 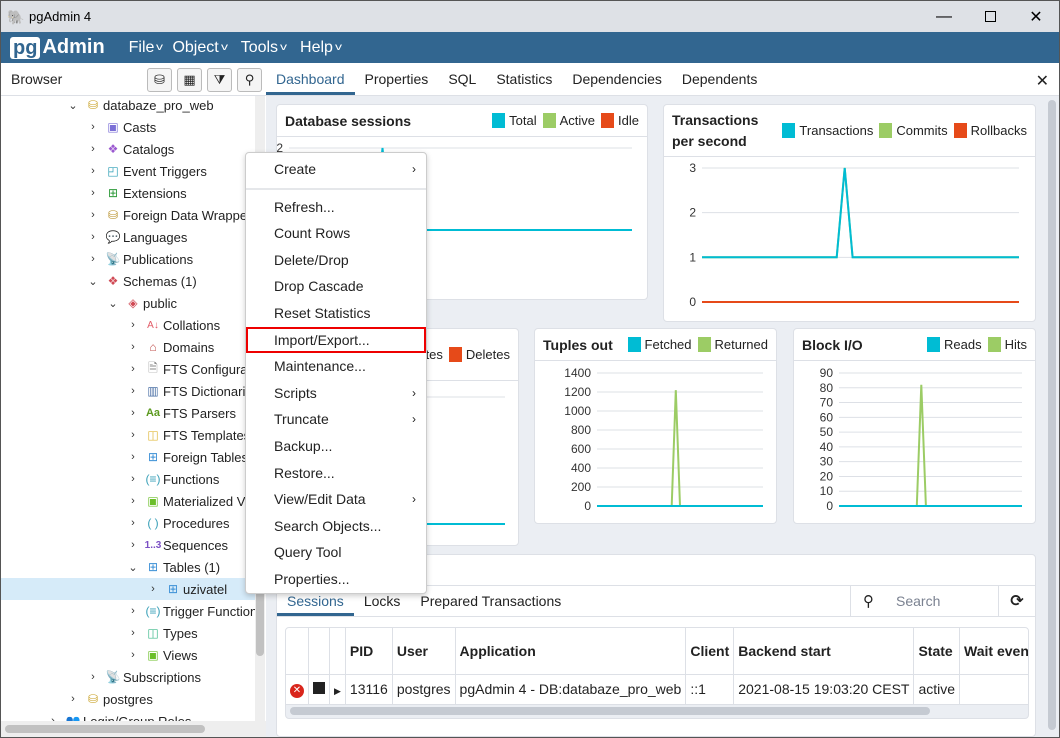 What do you see at coordinates (193, 391) in the screenshot?
I see `tree-node-fts-dictionaries: › ▥ FTS Dictionaries` at bounding box center [193, 391].